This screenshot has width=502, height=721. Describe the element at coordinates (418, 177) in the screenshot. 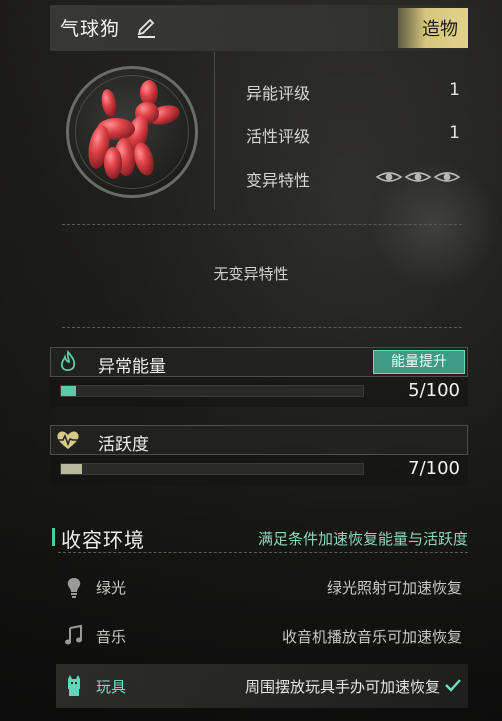

I see `mutation-eyes-icon` at that location.